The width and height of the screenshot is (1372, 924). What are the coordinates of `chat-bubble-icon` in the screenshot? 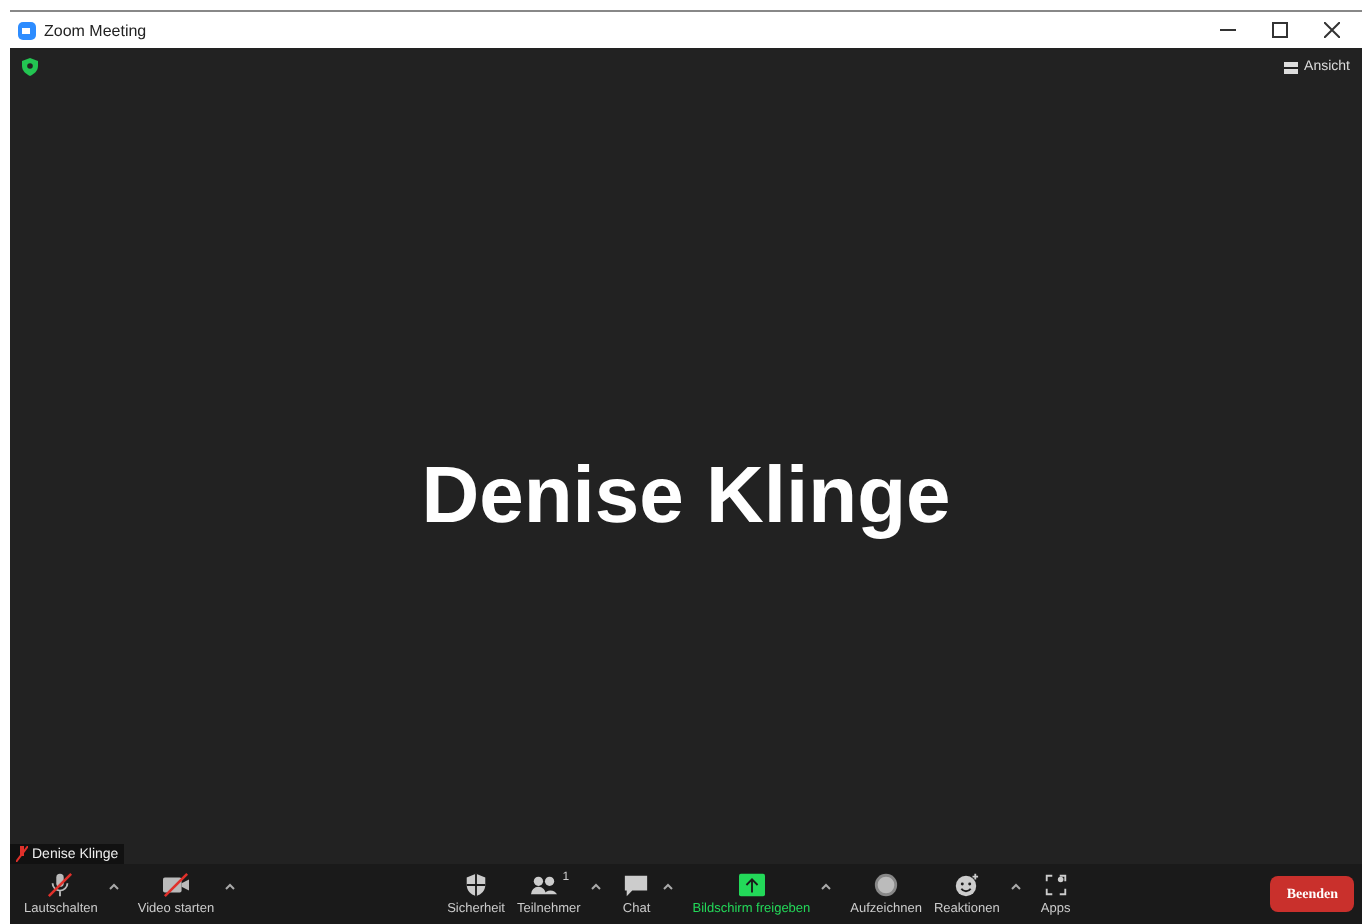 It's located at (636, 885).